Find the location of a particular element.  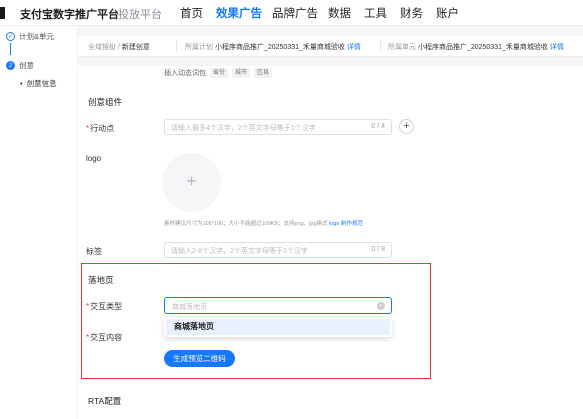

breadcrumb: 全域搜投 / 新建创意 is located at coordinates (119, 47).